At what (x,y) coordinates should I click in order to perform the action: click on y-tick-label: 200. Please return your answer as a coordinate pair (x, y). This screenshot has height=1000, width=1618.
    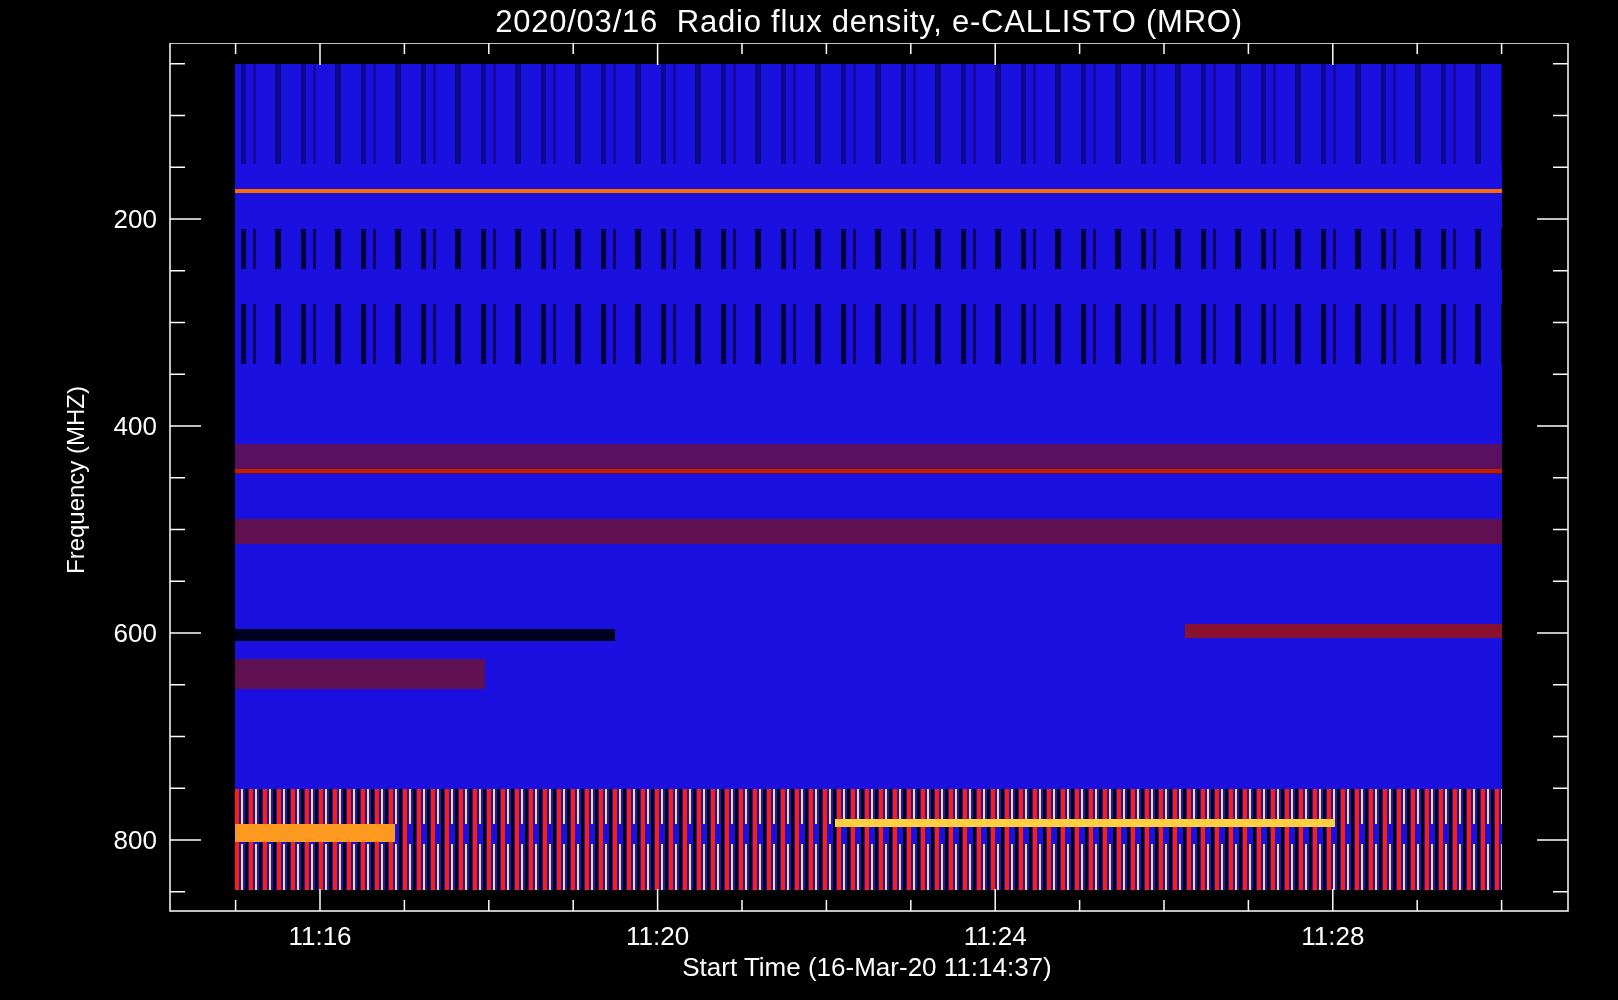
    Looking at the image, I should click on (135, 219).